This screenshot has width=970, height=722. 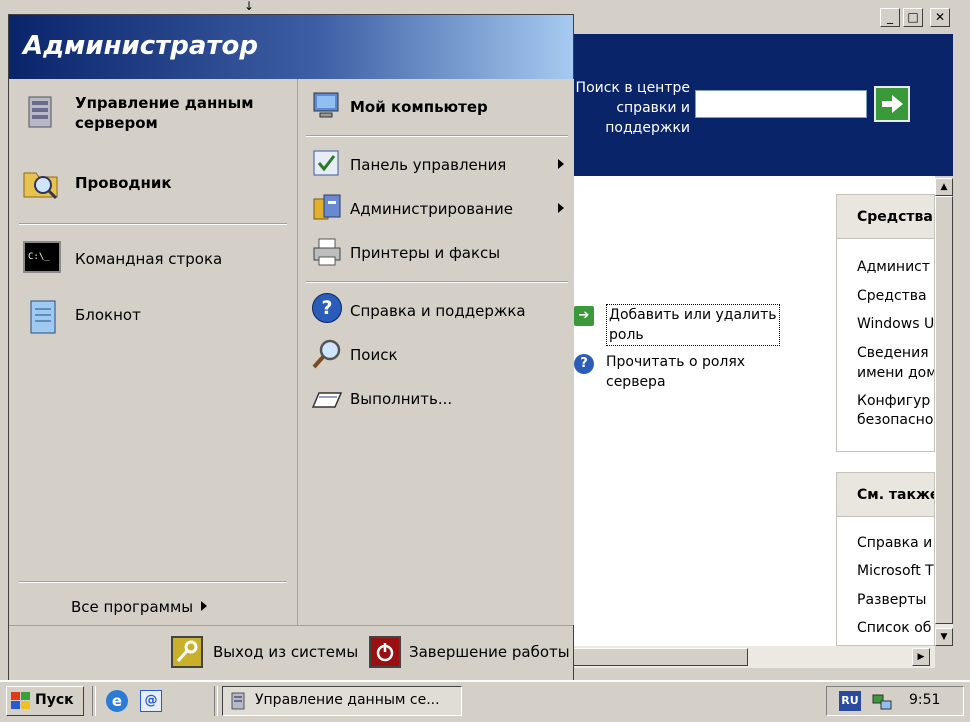 What do you see at coordinates (326, 105) in the screenshot?
I see `computer-icon` at bounding box center [326, 105].